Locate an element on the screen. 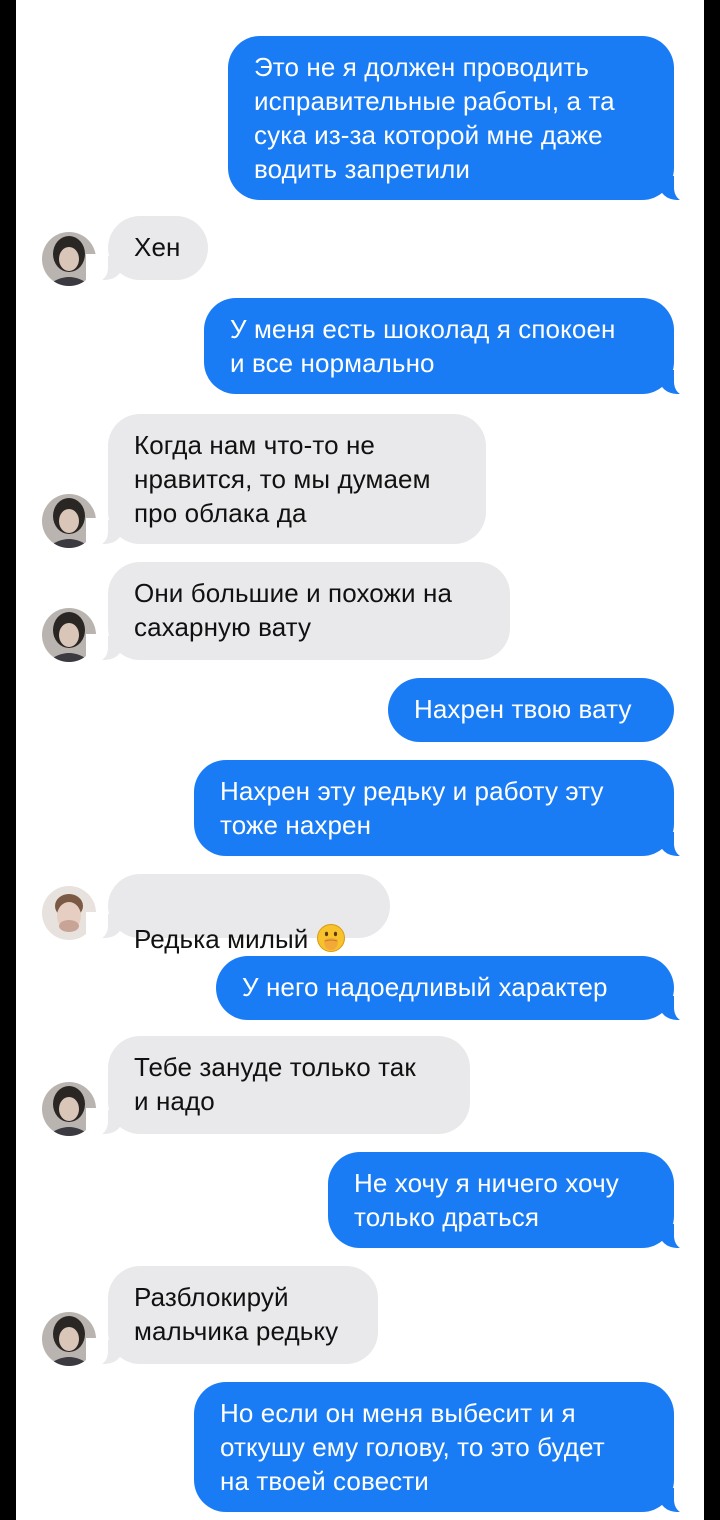 The height and width of the screenshot is (1520, 720). message-bubble-incoming: Они большие и похожи на сахарную вату is located at coordinates (298, 612).